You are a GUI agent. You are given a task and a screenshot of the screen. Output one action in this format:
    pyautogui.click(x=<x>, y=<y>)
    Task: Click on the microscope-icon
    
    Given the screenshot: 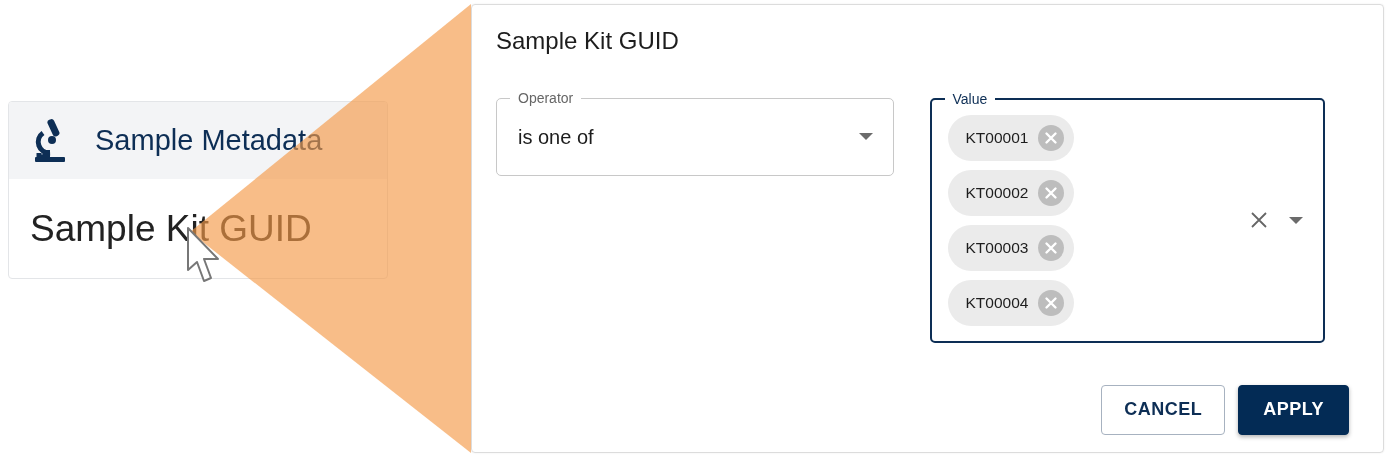 What is the action you would take?
    pyautogui.click(x=50, y=140)
    